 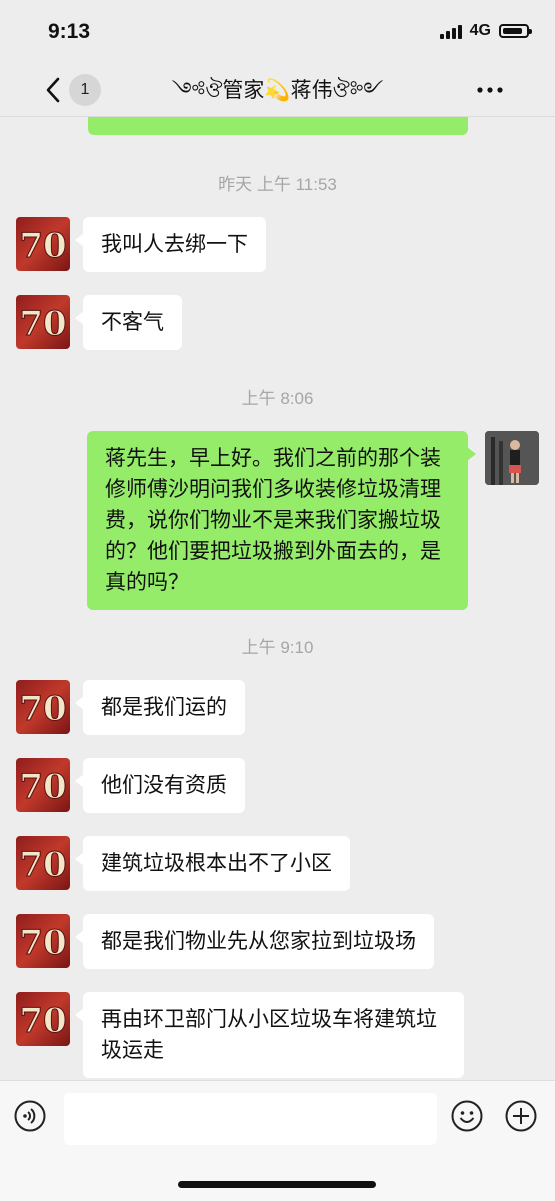 I want to click on chat-title: ༺ঔ管家💫蒋伟ঔ༻, so click(x=277, y=90).